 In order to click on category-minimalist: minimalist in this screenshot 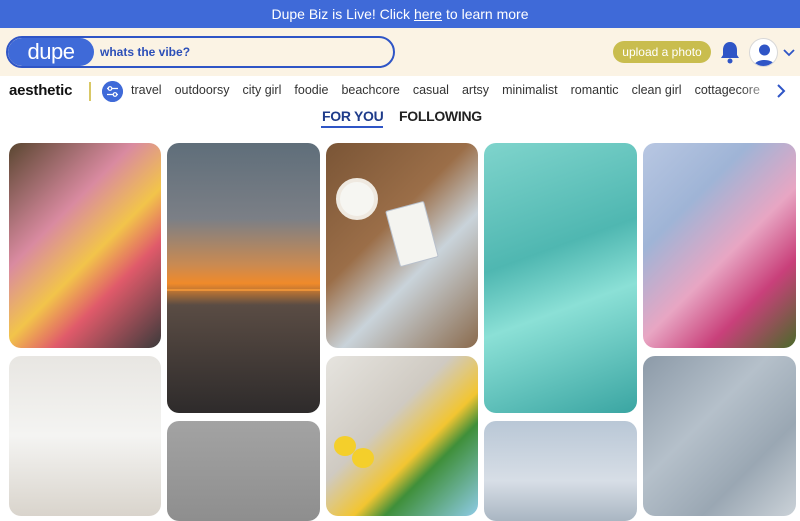, I will do `click(530, 90)`.